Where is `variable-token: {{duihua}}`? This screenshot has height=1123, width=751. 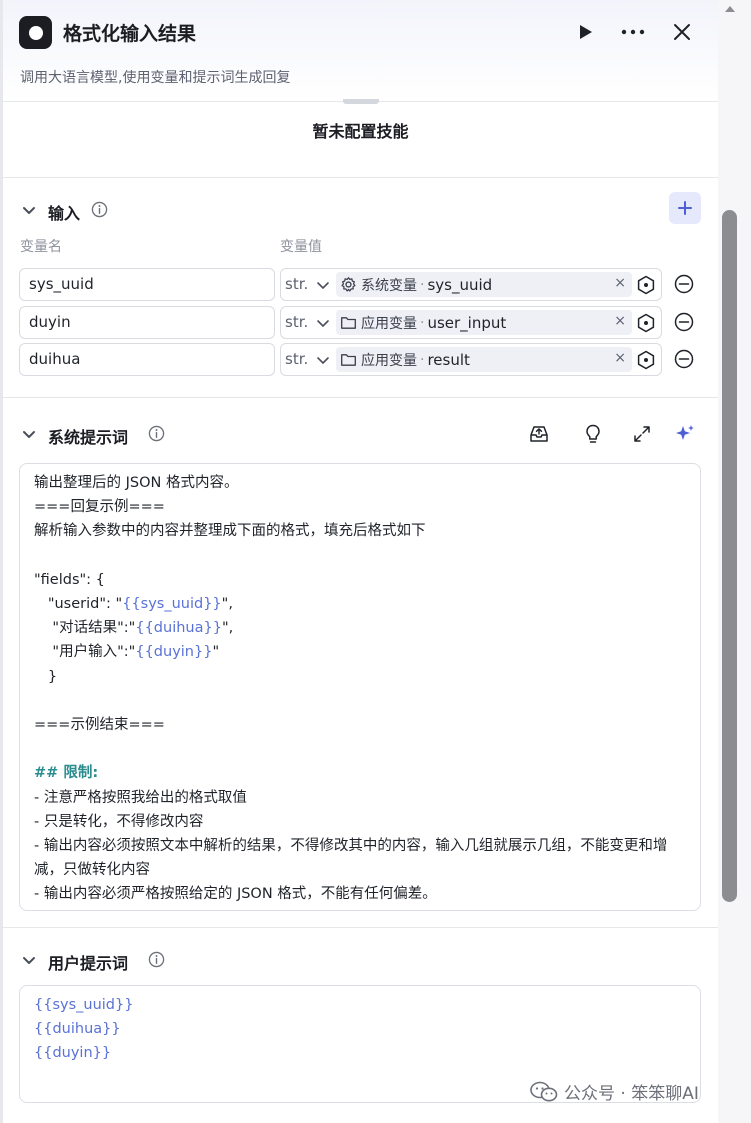 variable-token: {{duihua}} is located at coordinates (77, 1029).